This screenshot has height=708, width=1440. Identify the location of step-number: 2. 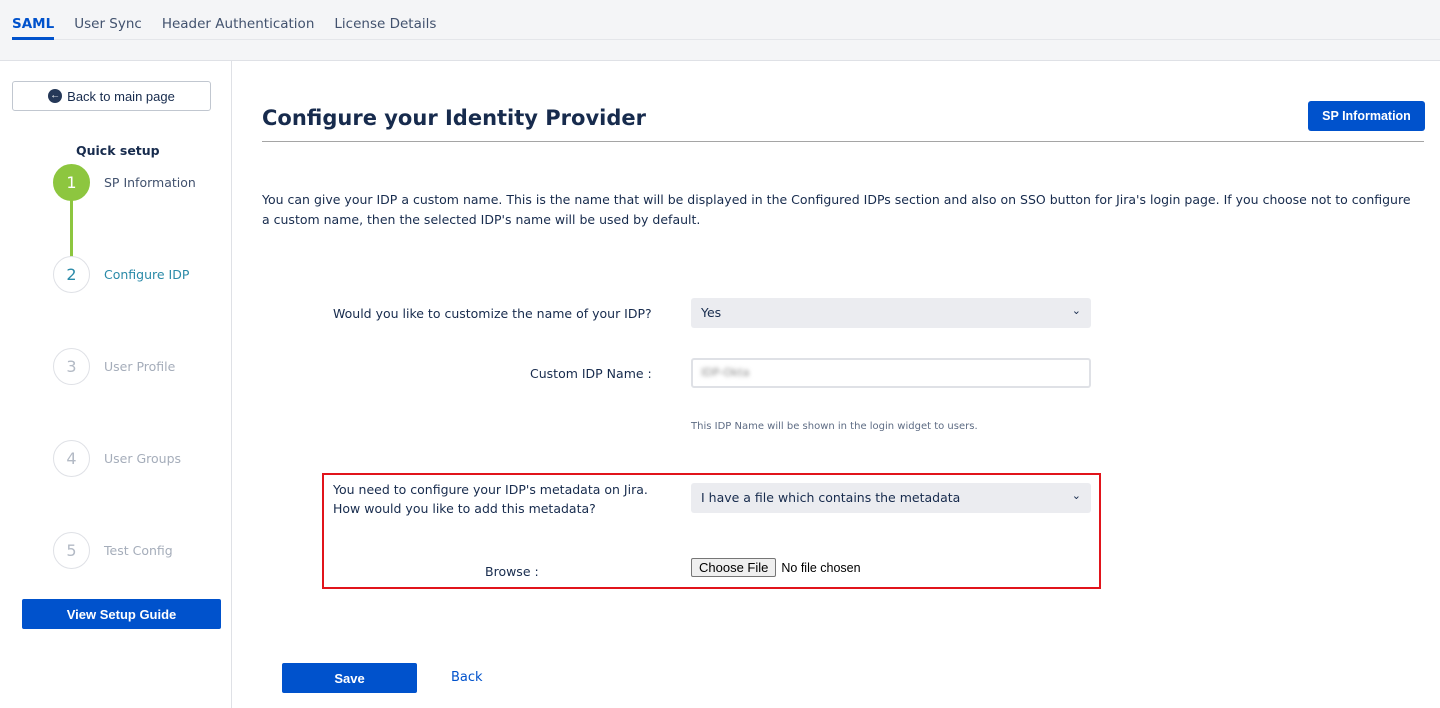
(71, 274).